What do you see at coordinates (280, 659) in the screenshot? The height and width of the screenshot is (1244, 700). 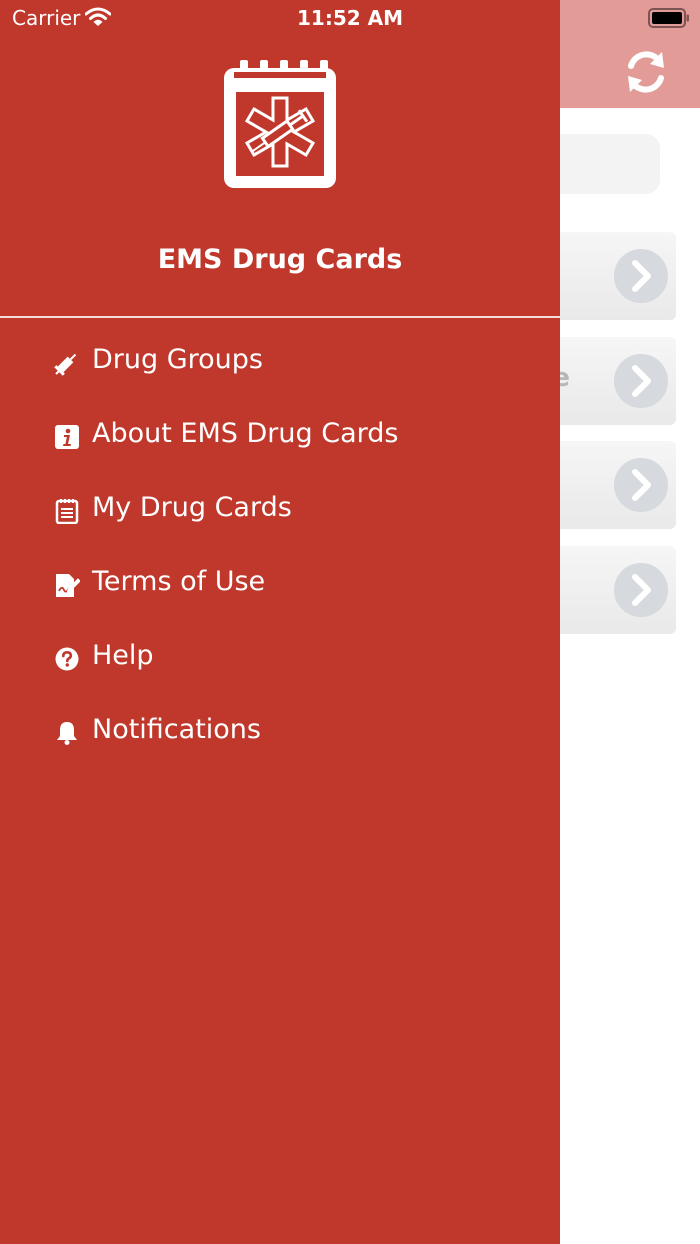 I see `menu-item-help: Help` at bounding box center [280, 659].